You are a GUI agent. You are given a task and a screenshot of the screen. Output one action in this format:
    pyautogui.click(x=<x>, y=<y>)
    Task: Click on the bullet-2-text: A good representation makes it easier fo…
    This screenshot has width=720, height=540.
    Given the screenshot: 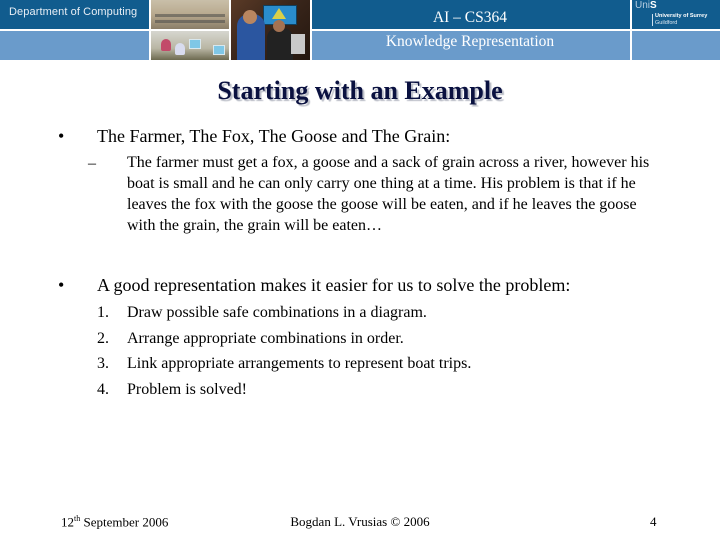 What is the action you would take?
    pyautogui.click(x=334, y=285)
    